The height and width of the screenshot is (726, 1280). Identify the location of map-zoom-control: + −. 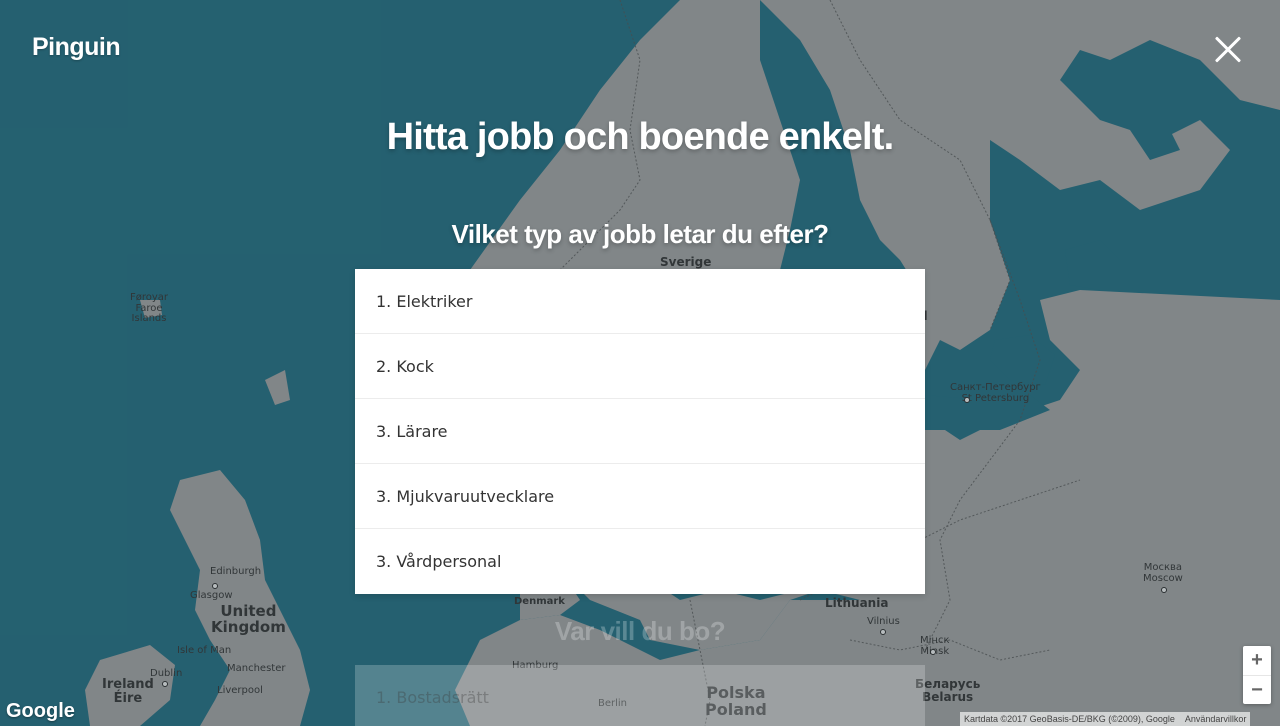
(1257, 675).